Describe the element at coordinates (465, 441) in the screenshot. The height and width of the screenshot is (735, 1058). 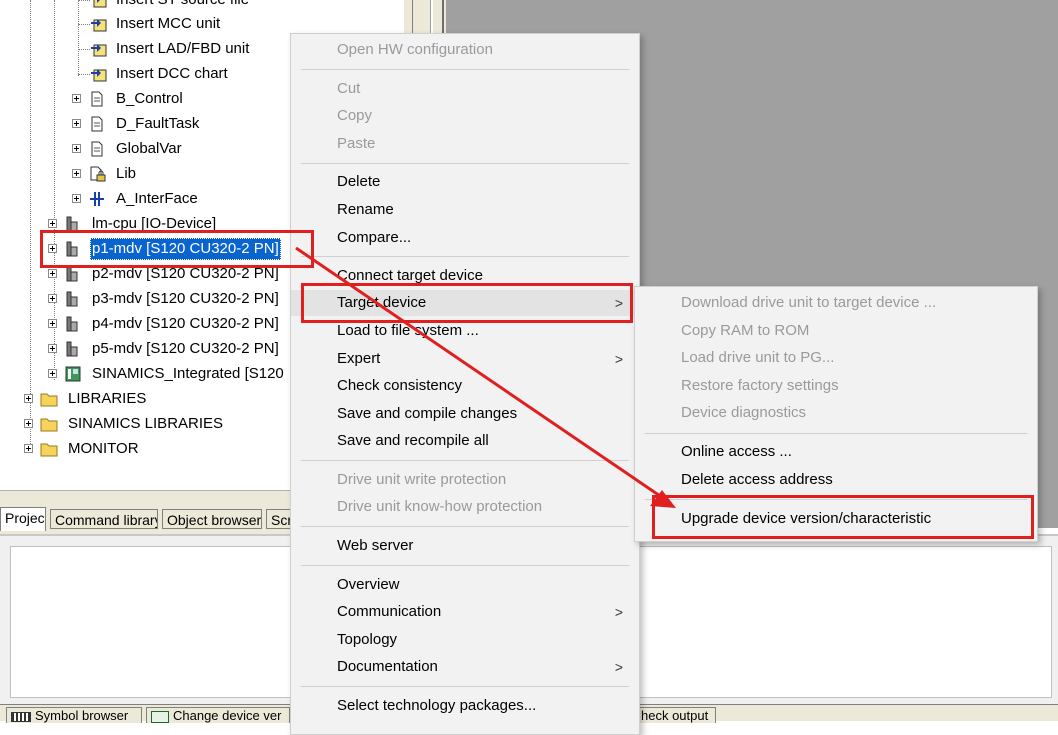
I see `menu-item-save-recompile-all: Save and recompile all` at that location.